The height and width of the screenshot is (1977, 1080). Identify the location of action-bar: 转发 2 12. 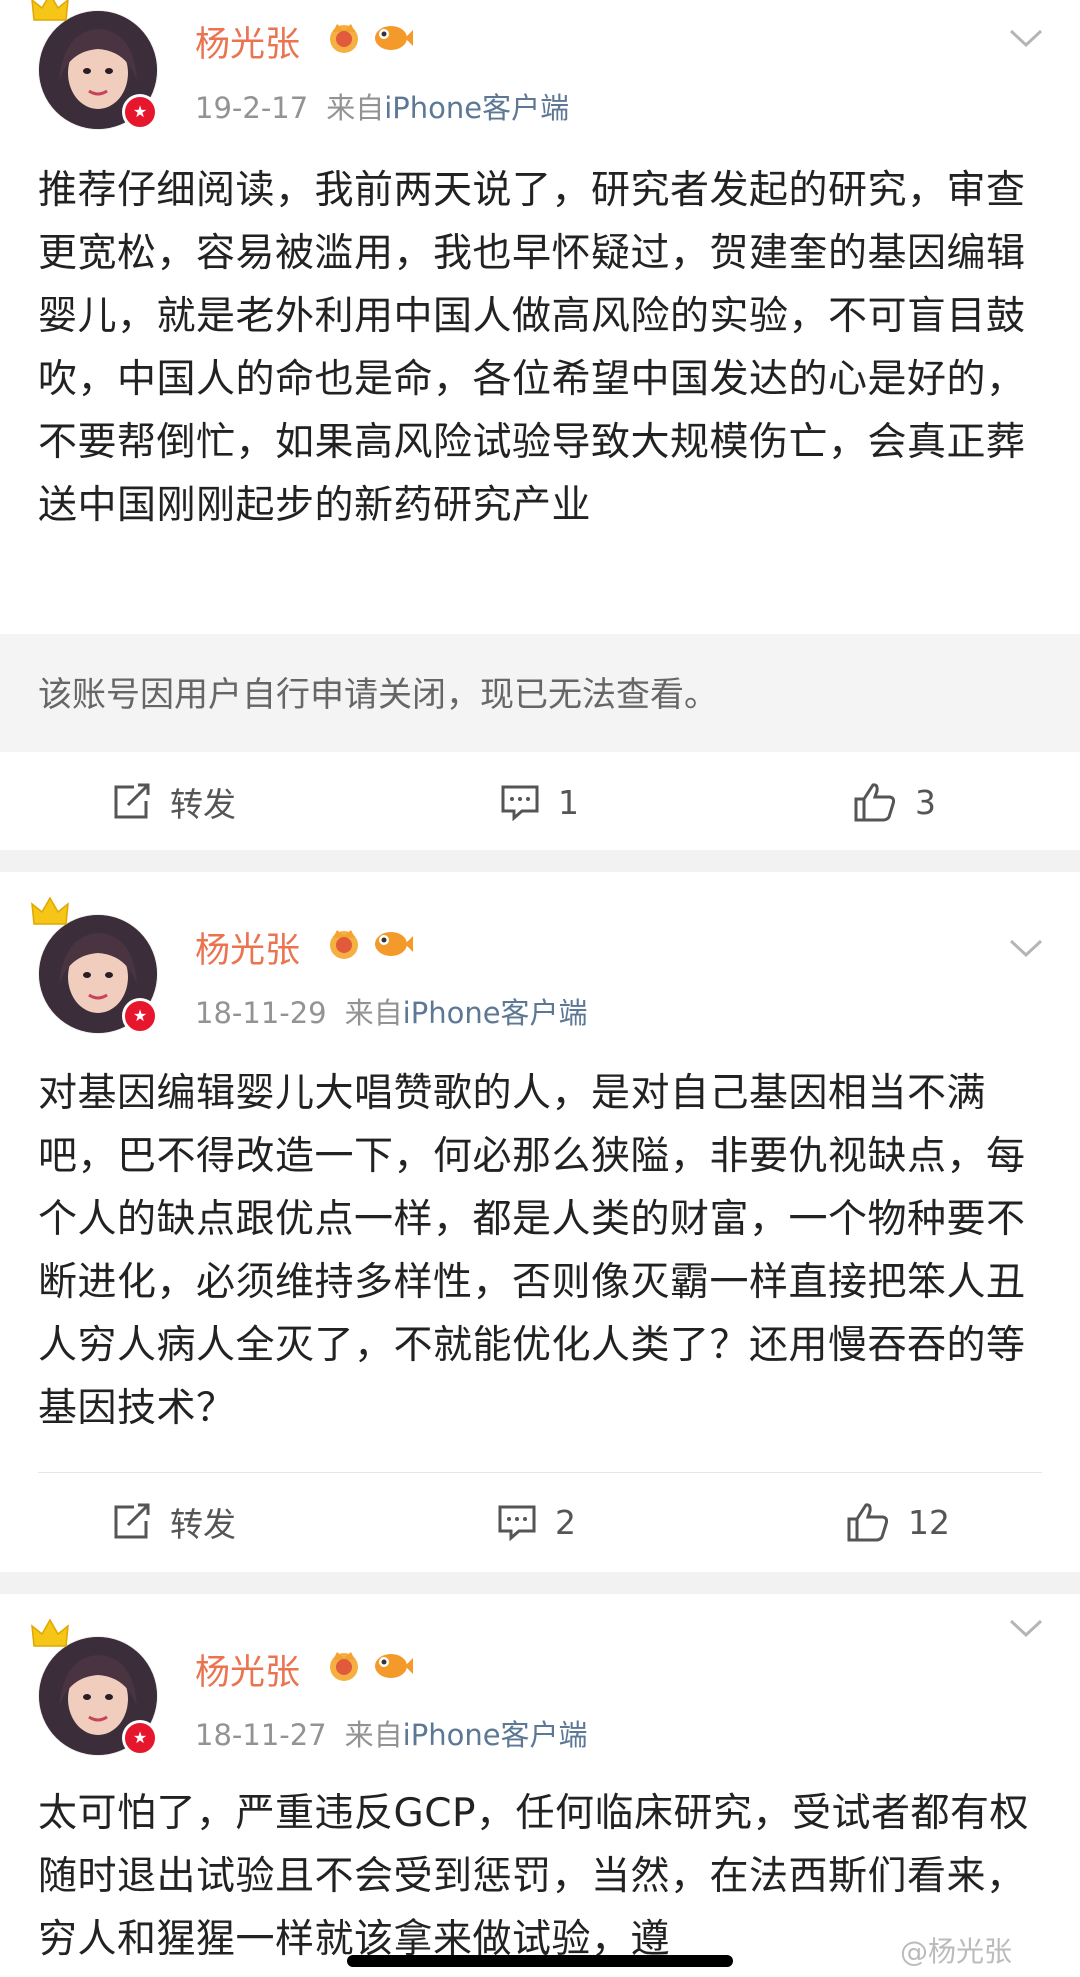
(540, 1522).